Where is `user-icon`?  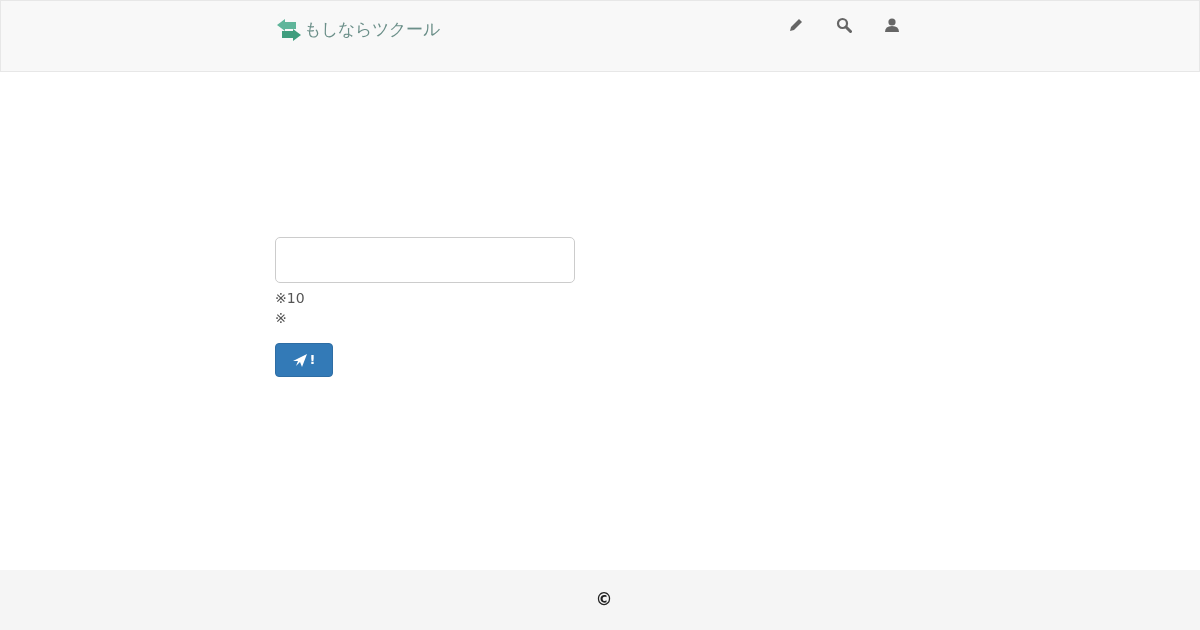
user-icon is located at coordinates (892, 25).